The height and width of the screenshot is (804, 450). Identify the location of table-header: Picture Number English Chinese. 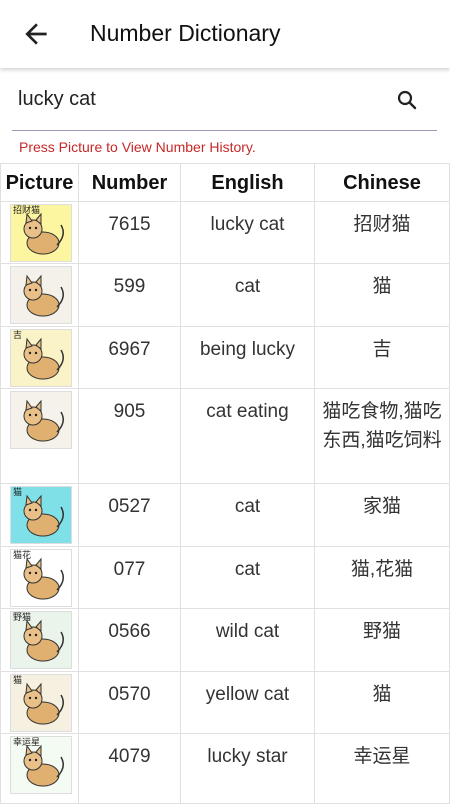
(225, 182).